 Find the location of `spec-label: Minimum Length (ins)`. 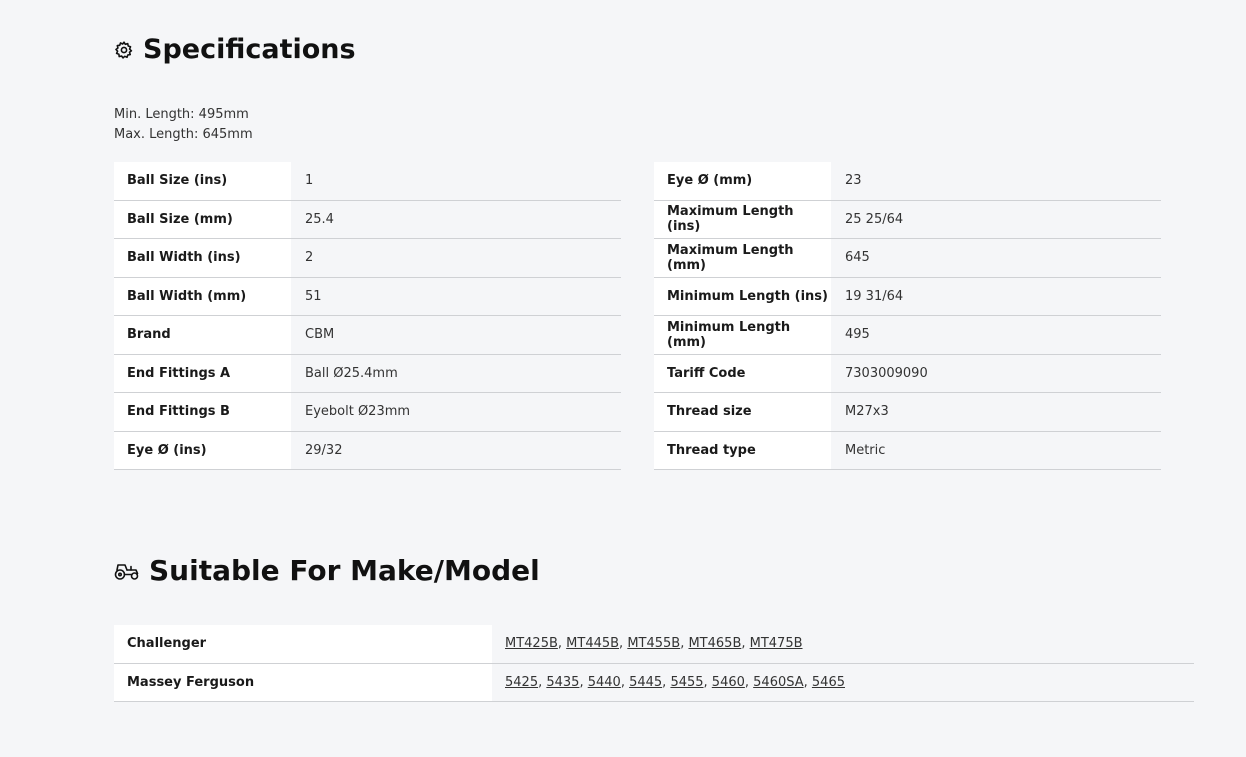

spec-label: Minimum Length (ins) is located at coordinates (742, 296).